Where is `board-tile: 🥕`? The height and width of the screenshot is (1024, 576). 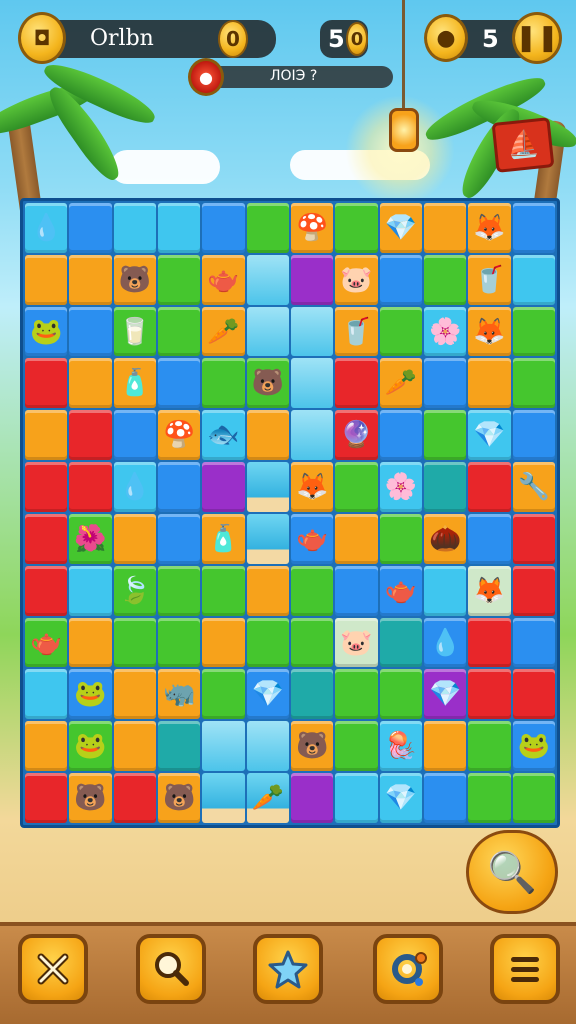
board-tile: 🥕 is located at coordinates (267, 798).